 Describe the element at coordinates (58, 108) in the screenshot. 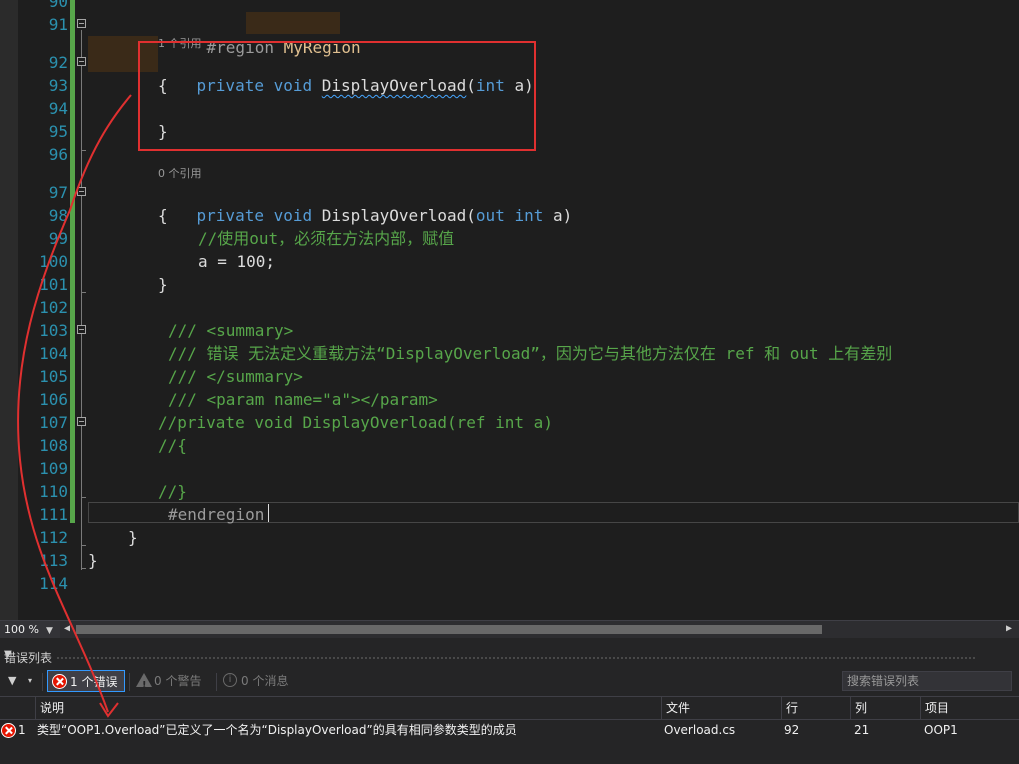

I see `line-number: 94` at that location.